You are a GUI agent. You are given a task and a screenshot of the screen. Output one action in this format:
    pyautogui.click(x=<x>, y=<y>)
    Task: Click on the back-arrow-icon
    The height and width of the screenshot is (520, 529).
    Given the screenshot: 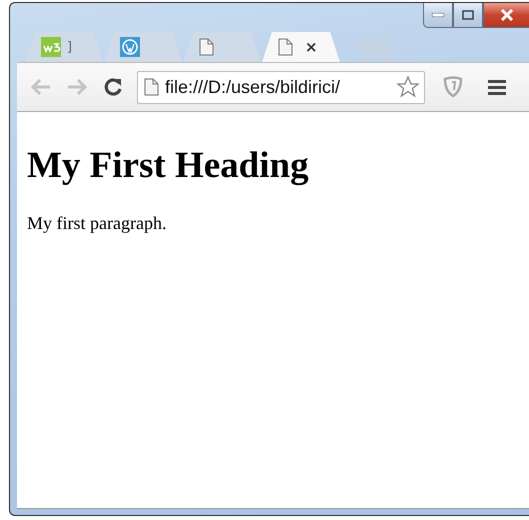 What is the action you would take?
    pyautogui.click(x=41, y=87)
    